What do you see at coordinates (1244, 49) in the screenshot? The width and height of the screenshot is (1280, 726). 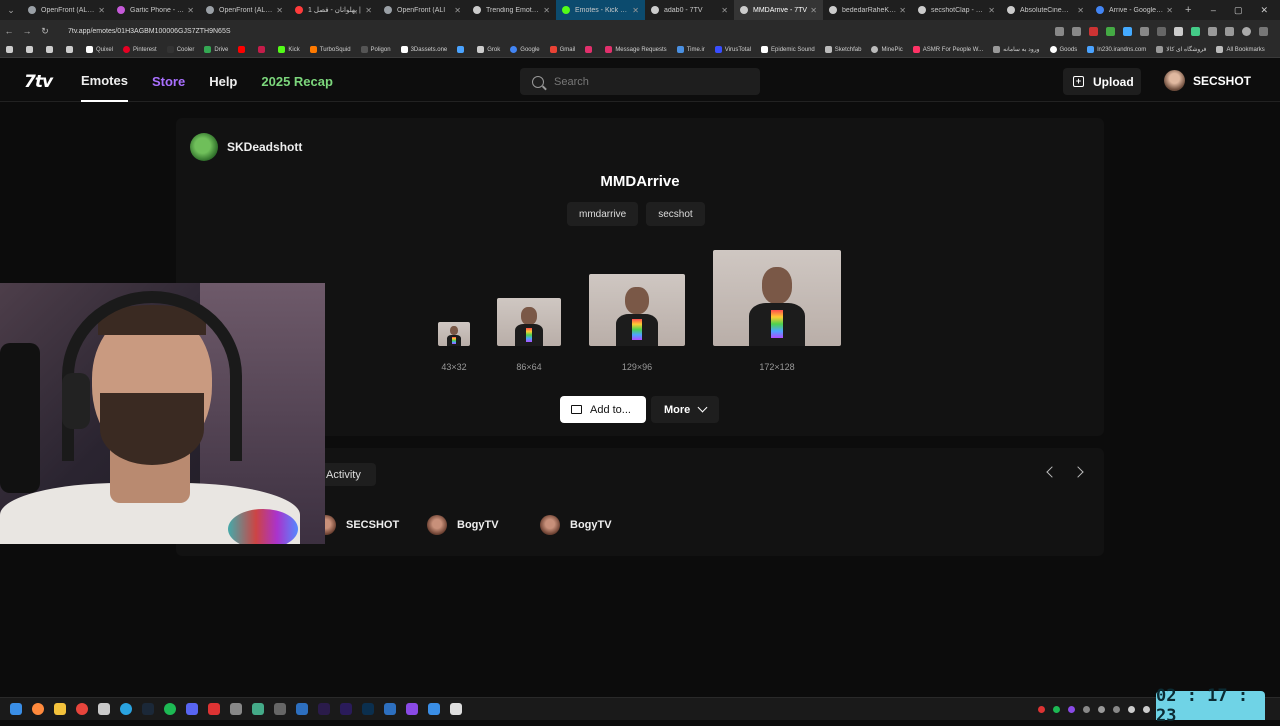 I see `all-bookmarks: All Bookmarks` at bounding box center [1244, 49].